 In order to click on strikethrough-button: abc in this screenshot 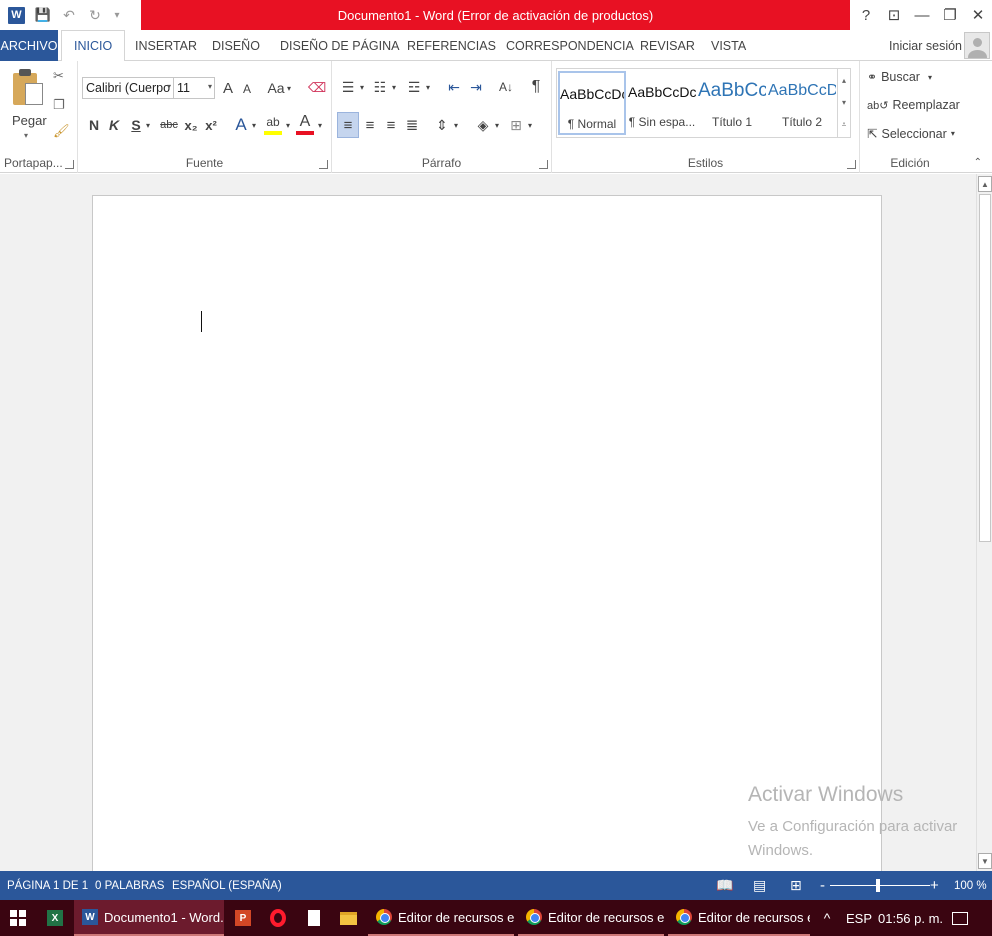, I will do `click(169, 125)`.